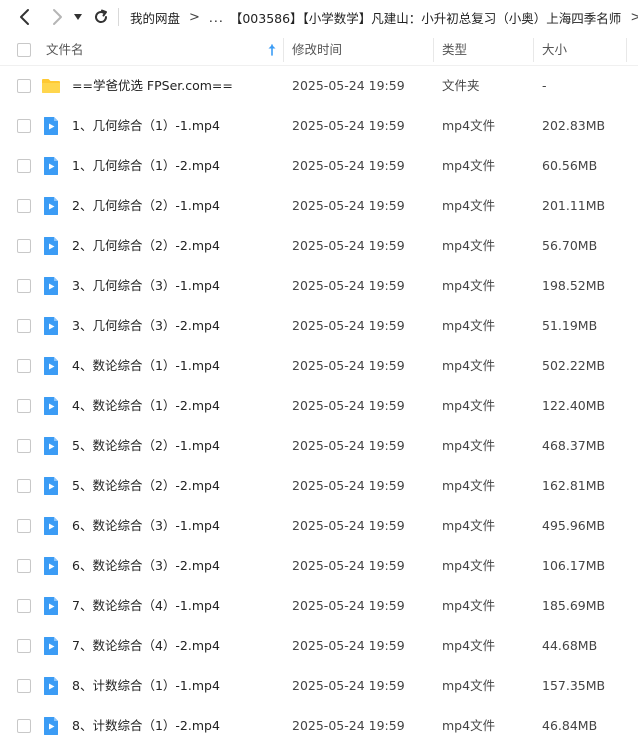 The height and width of the screenshot is (747, 638). What do you see at coordinates (146, 686) in the screenshot?
I see `file-name: 8、计数综合（1）-1.mp4` at bounding box center [146, 686].